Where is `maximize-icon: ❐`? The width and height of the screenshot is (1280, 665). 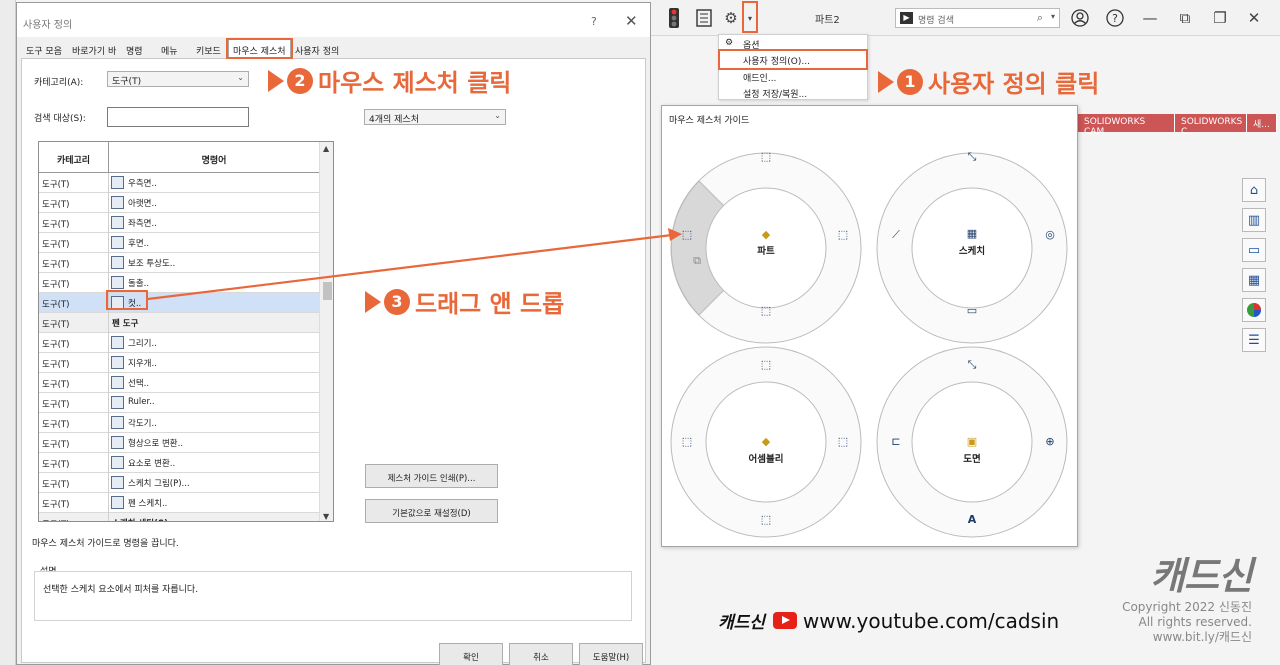
maximize-icon: ❐ is located at coordinates (1220, 18).